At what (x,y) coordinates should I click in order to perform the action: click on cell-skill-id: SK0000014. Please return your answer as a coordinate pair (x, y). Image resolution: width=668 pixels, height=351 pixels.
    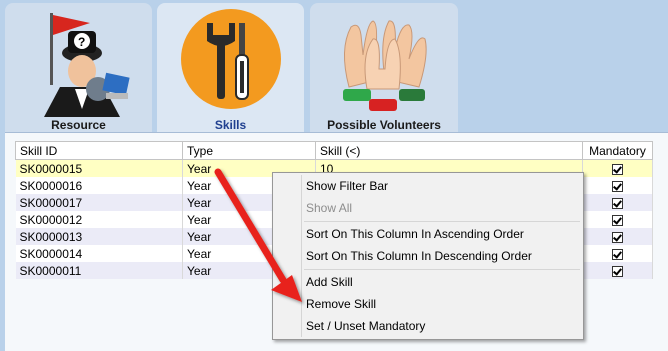
    Looking at the image, I should click on (99, 253).